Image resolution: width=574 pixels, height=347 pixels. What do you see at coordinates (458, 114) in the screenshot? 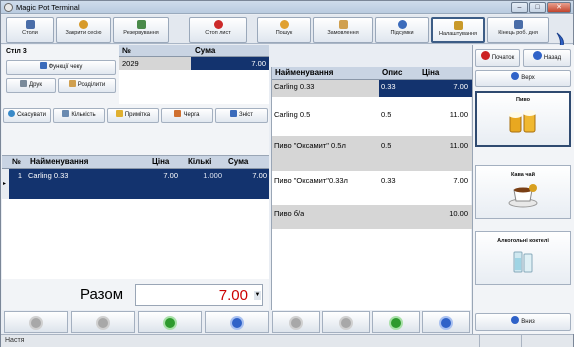
I see `menu-item-price: 11.00` at bounding box center [458, 114].